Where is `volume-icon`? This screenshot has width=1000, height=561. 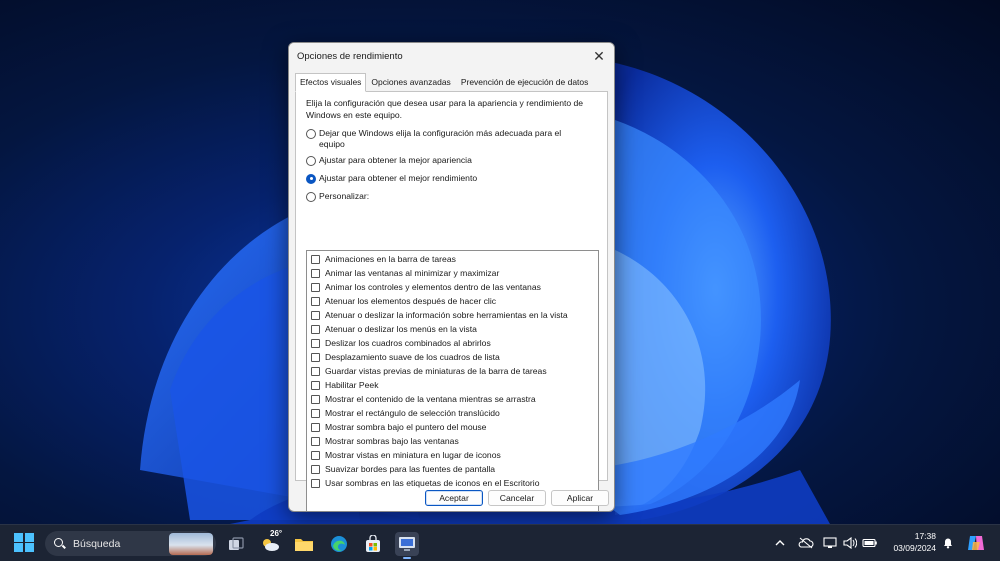
volume-icon is located at coordinates (850, 543).